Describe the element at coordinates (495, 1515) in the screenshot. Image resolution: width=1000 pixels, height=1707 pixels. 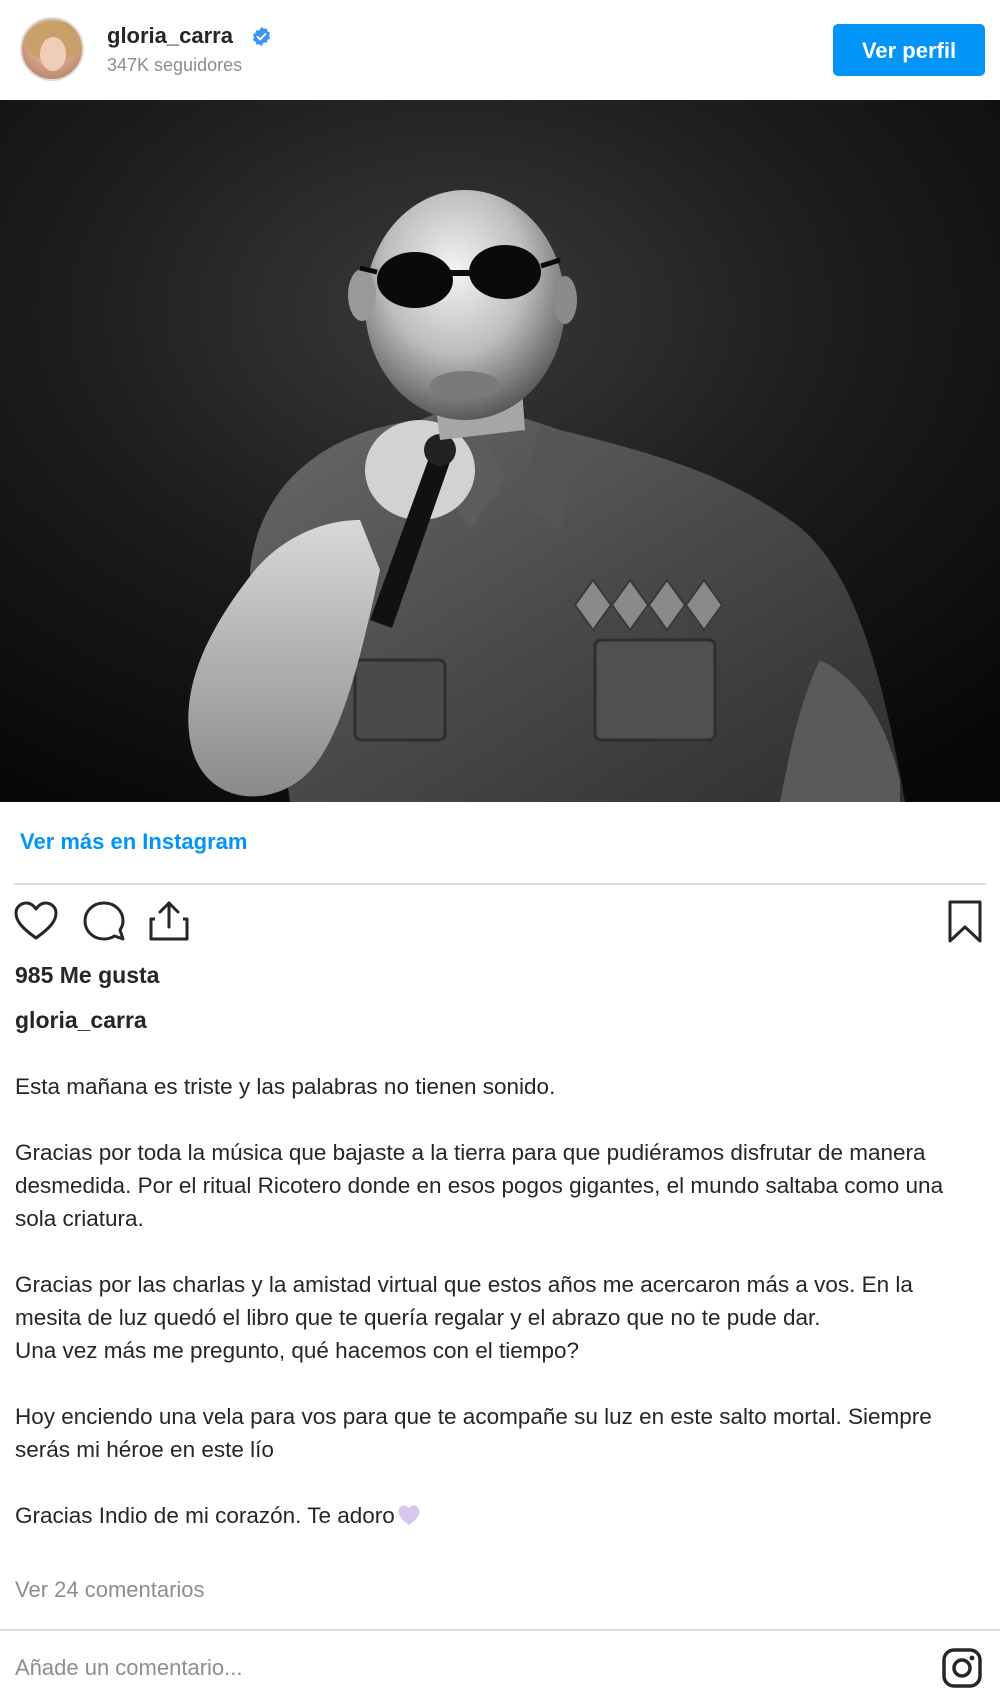
I see `caption-paragraph-last: Gracias Indio de mi corazón. Te adoro` at that location.